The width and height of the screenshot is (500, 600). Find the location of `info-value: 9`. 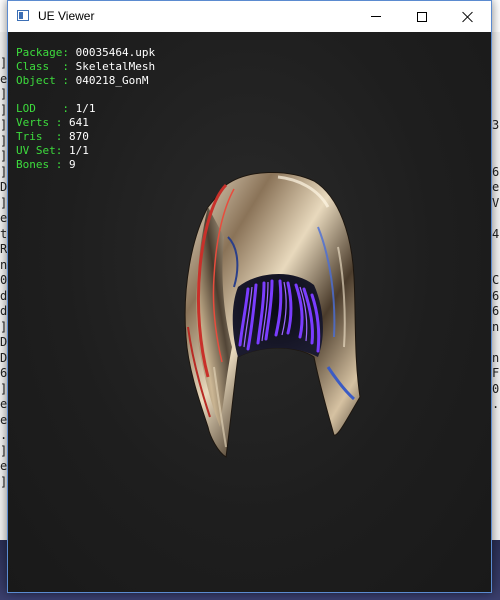

info-value: 9 is located at coordinates (72, 164).